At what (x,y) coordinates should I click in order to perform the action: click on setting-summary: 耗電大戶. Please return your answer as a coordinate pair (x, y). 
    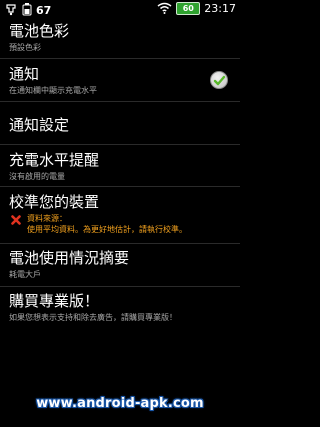
    Looking at the image, I should click on (25, 274).